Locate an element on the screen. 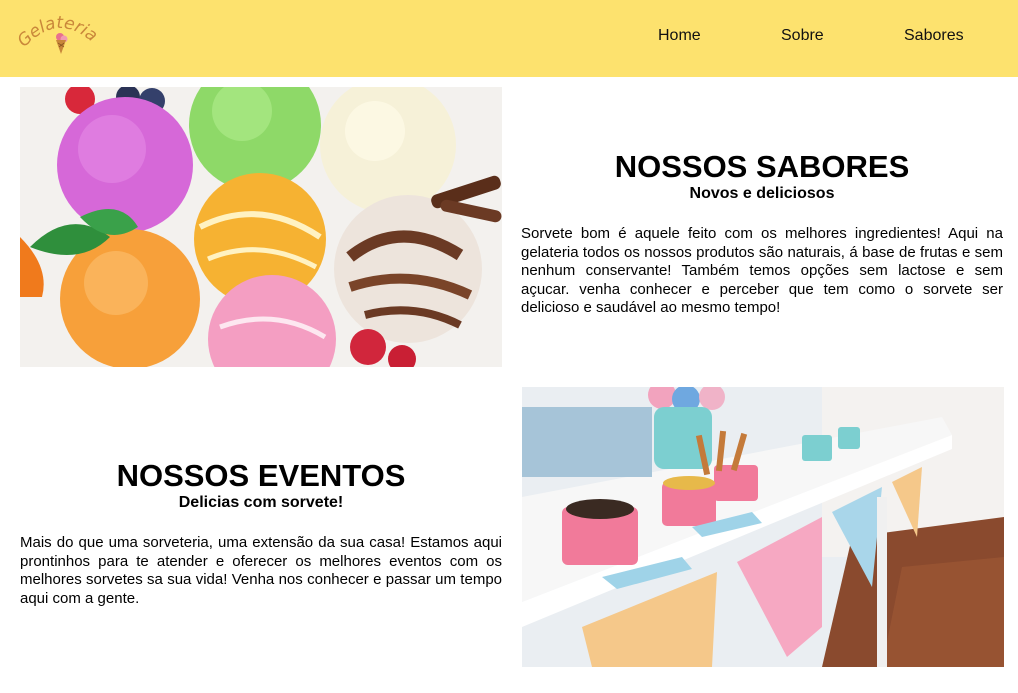 The image size is (1018, 693). eventos-title: NOSSOS EVENTOS is located at coordinates (261, 475).